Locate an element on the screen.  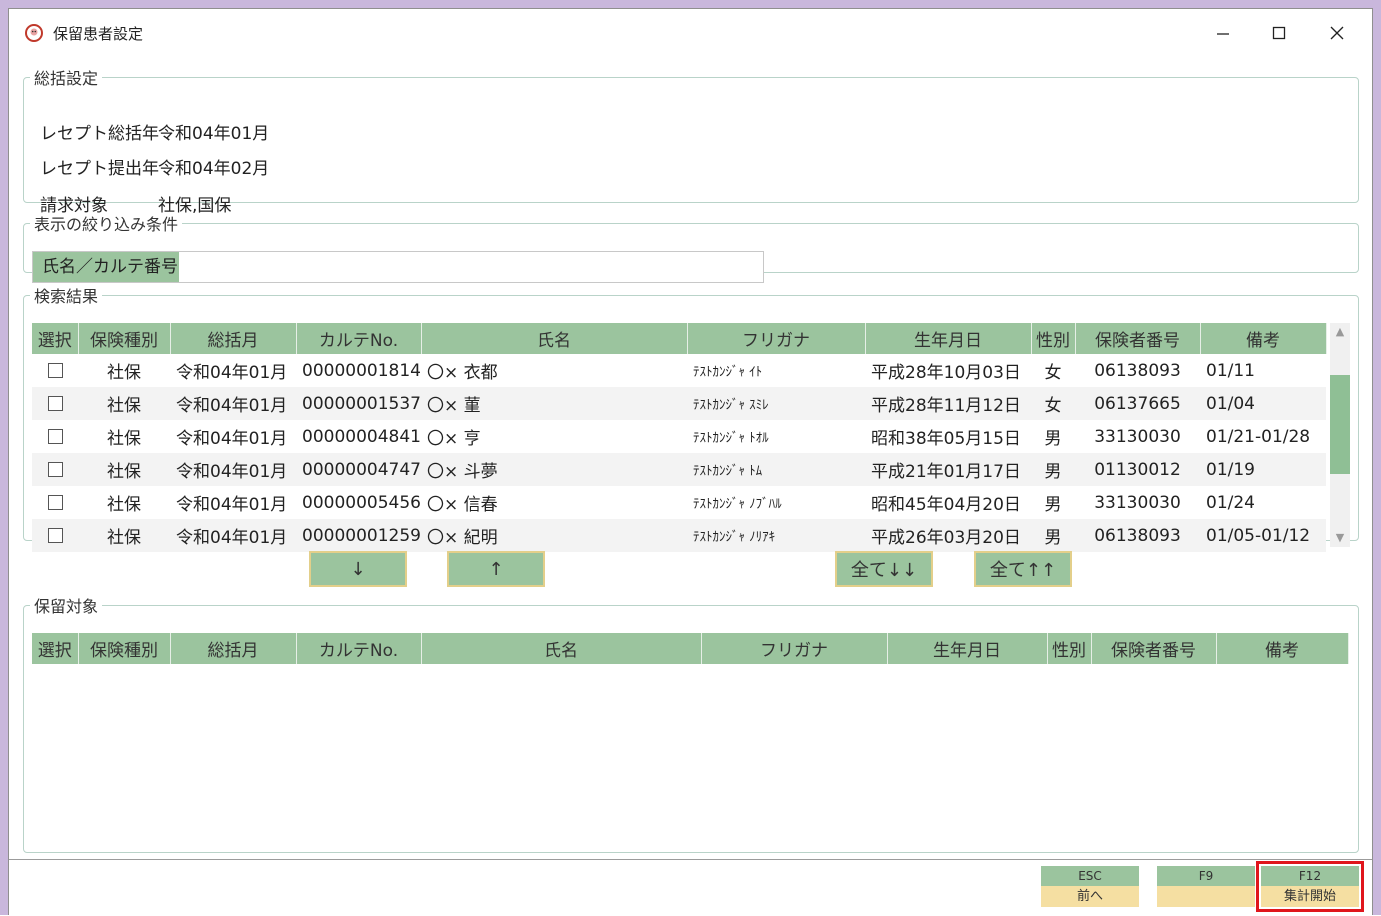
close-button is located at coordinates (1337, 33).